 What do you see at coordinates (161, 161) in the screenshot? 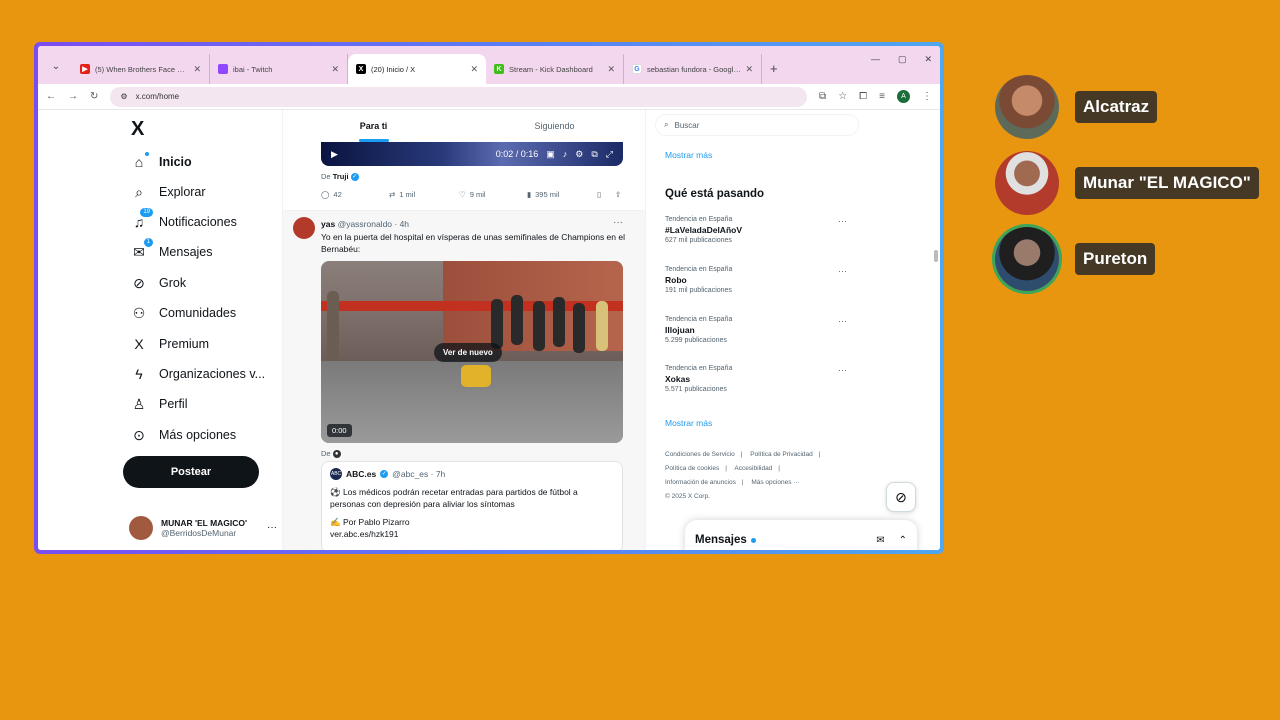
I see `nav-item-inicio: ⌂ Inicio` at bounding box center [161, 161].